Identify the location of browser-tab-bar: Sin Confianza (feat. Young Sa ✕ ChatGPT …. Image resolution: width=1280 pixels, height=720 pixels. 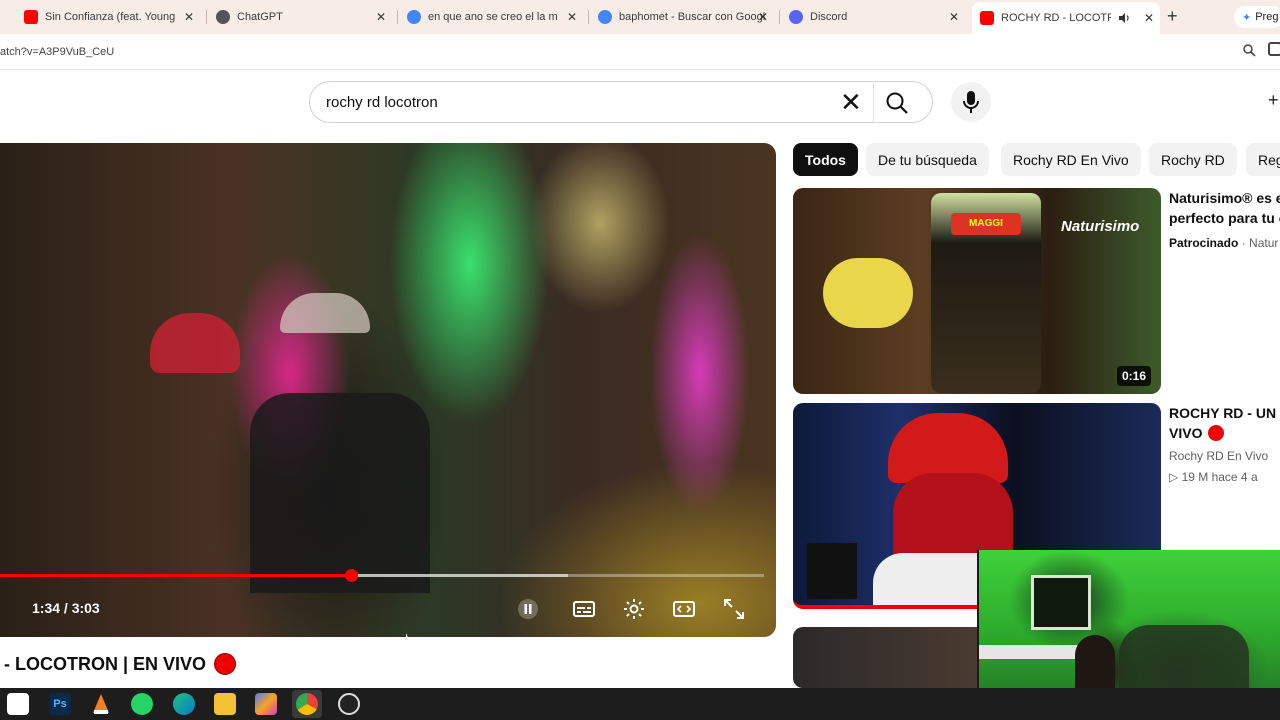
(640, 17).